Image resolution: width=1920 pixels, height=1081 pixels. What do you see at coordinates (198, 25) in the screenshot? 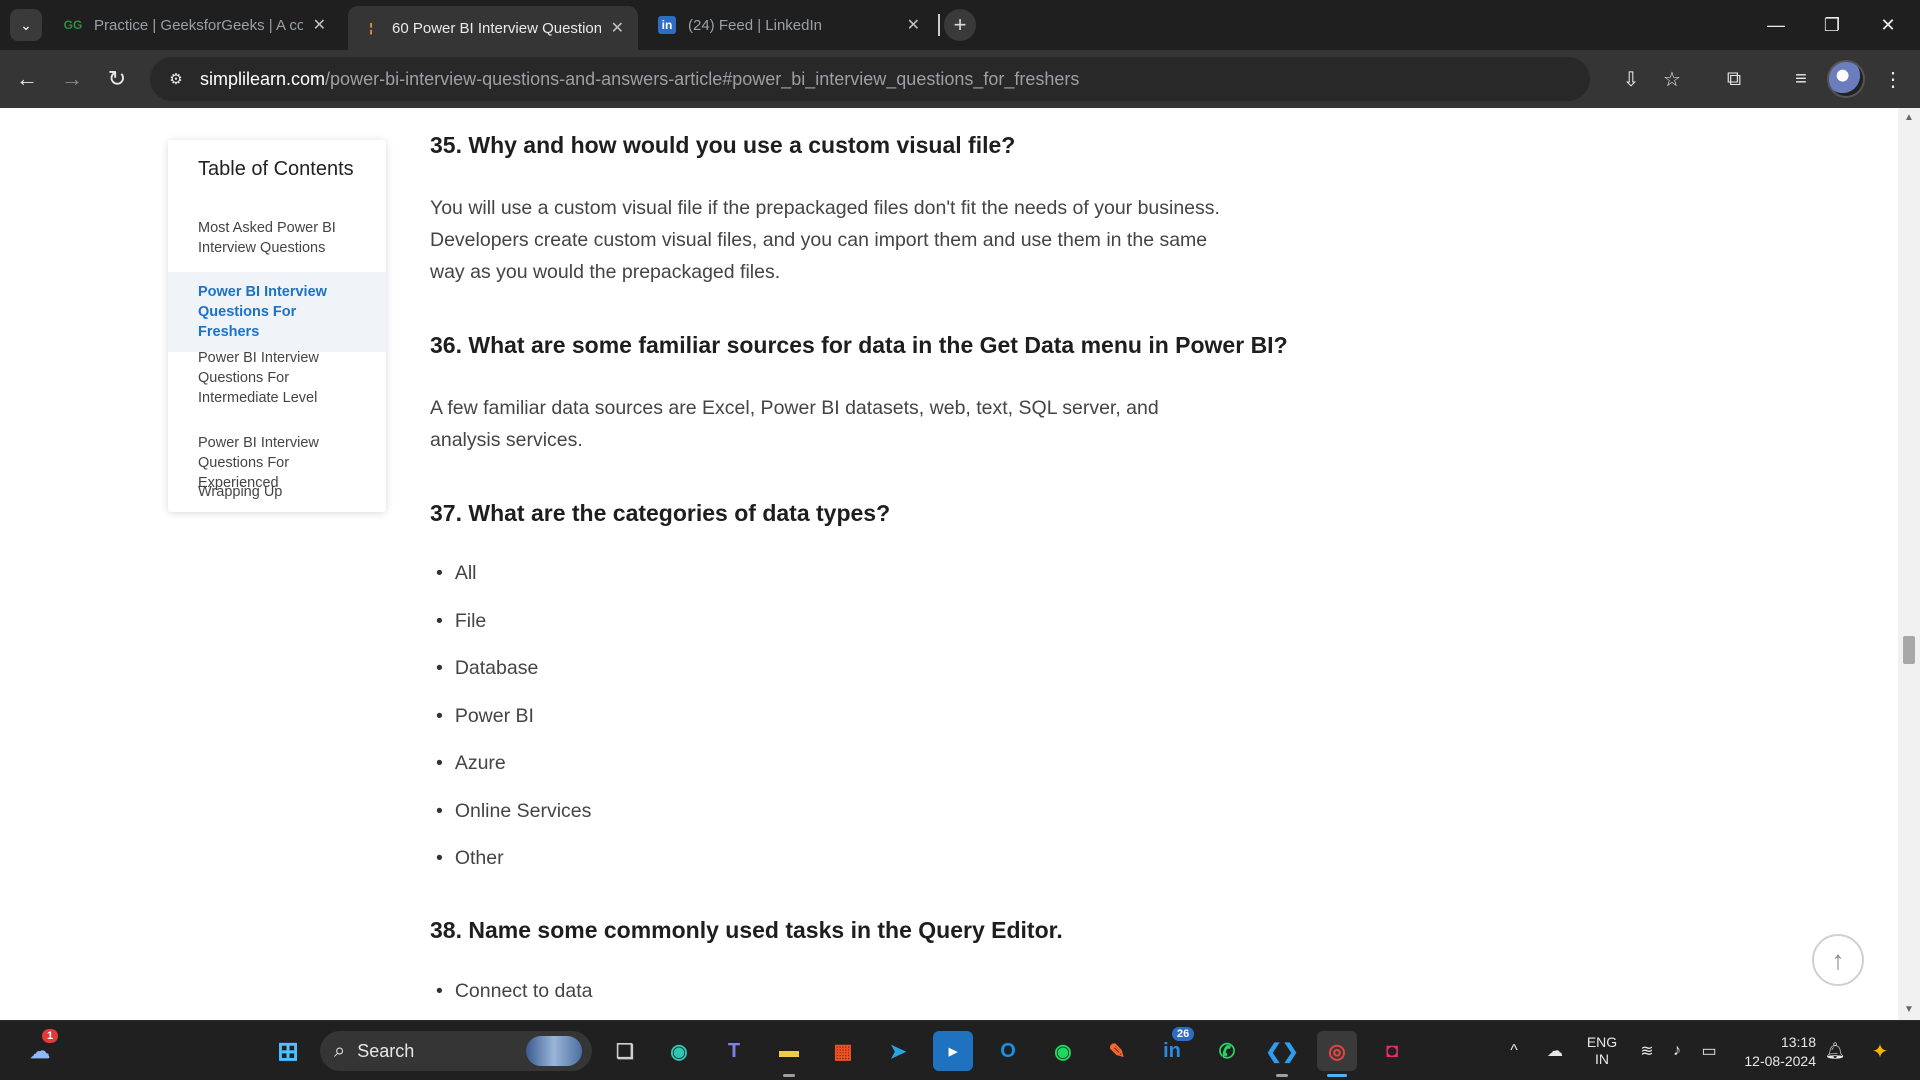
I see `tab-title: Practice | GeeksforGeeks | A cor` at bounding box center [198, 25].